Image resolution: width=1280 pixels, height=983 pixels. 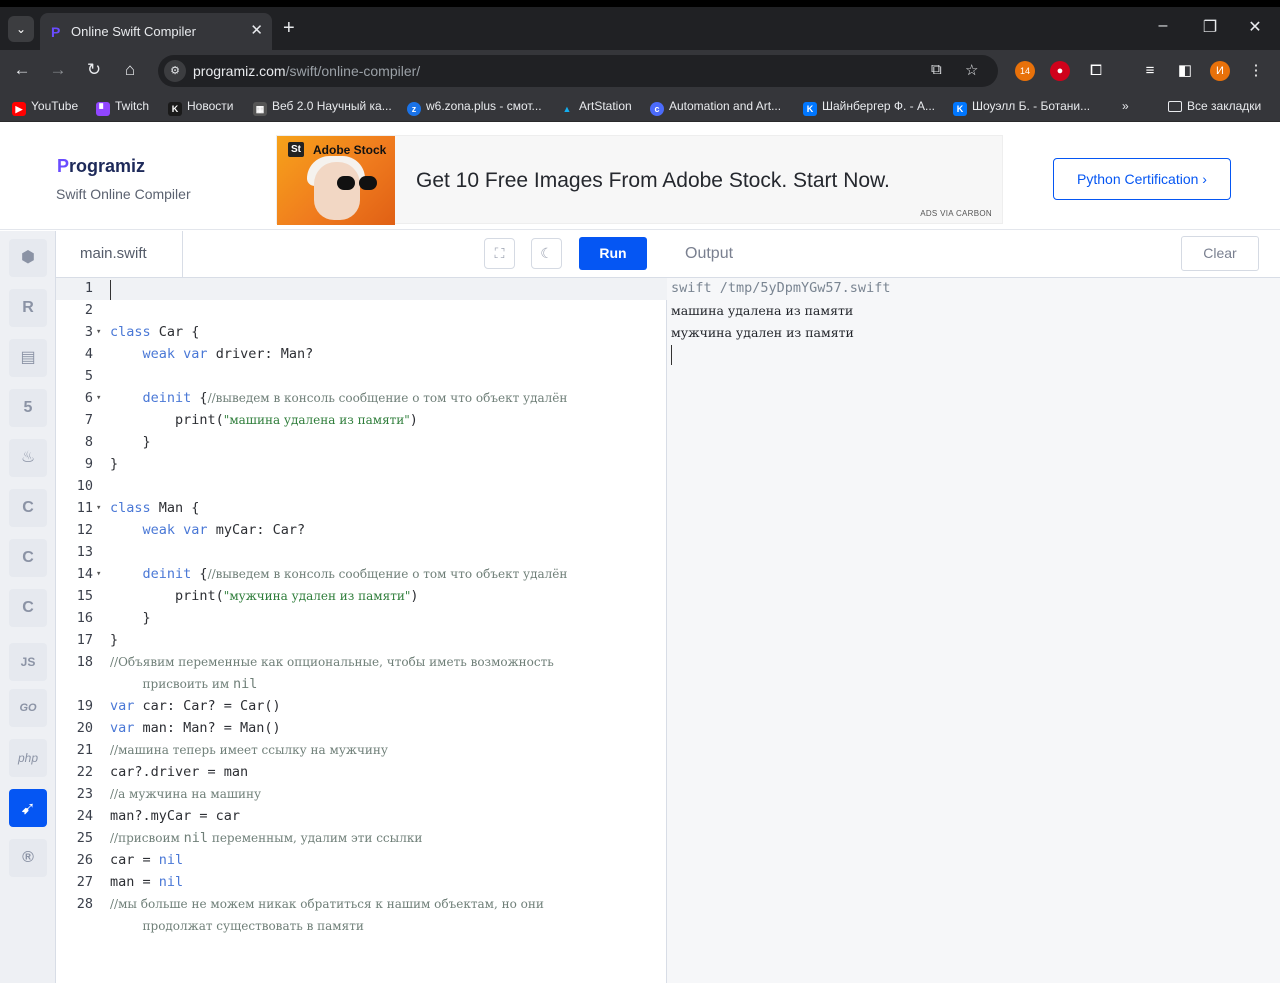 What do you see at coordinates (762, 310) in the screenshot?
I see `output-line: машина удалена из памяти` at bounding box center [762, 310].